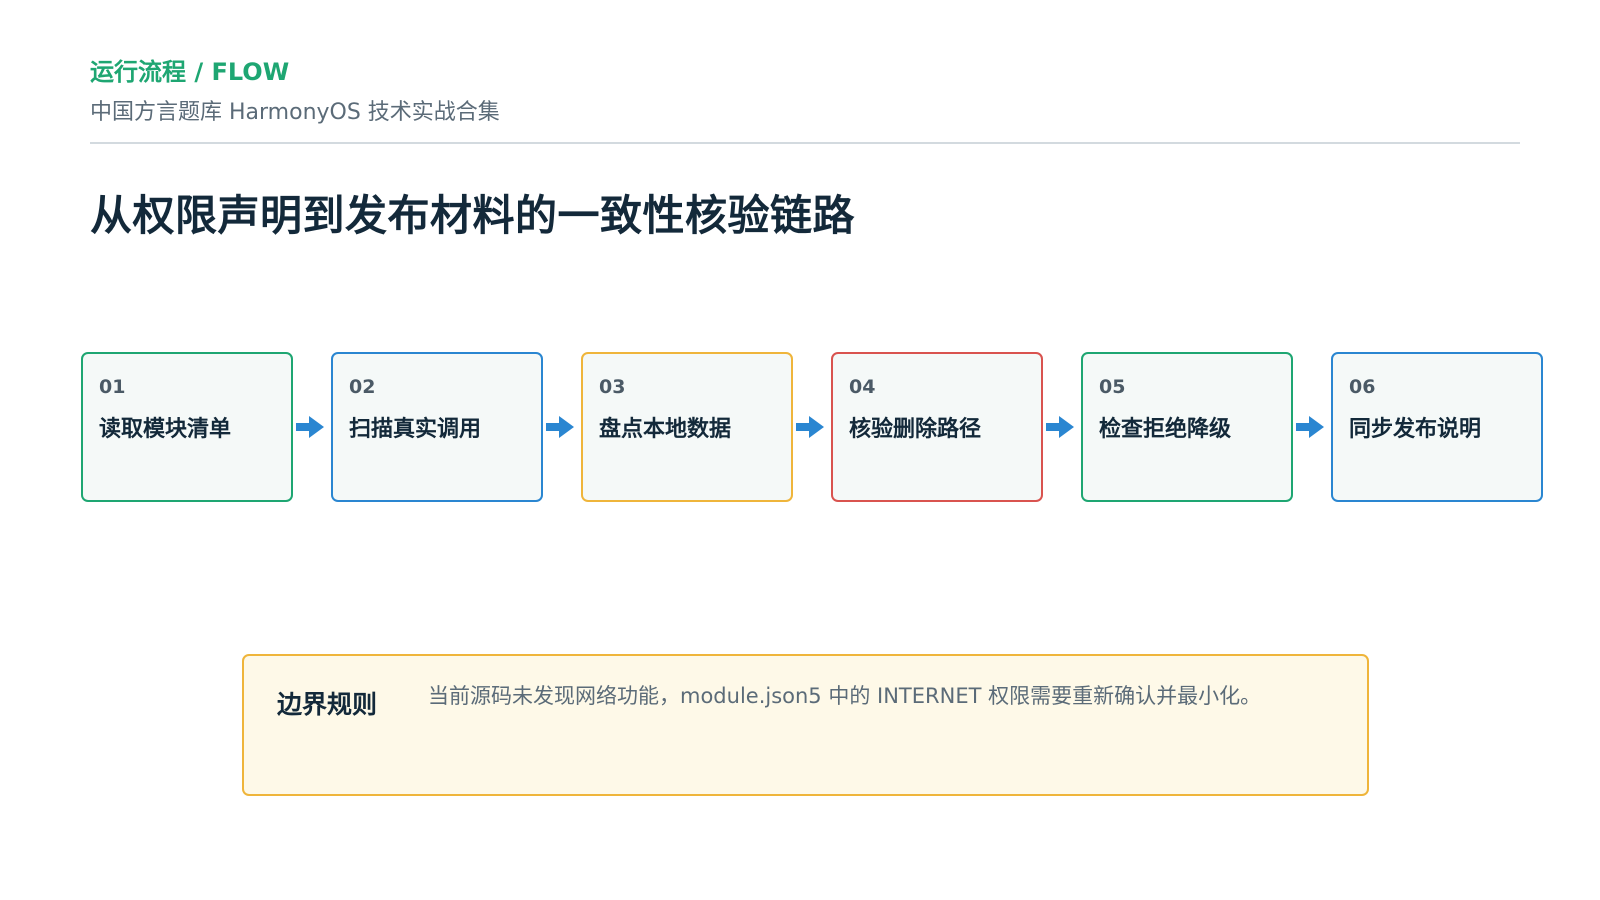 The height and width of the screenshot is (900, 1600). I want to click on flow-step-4: 04 核验删除路径, so click(937, 427).